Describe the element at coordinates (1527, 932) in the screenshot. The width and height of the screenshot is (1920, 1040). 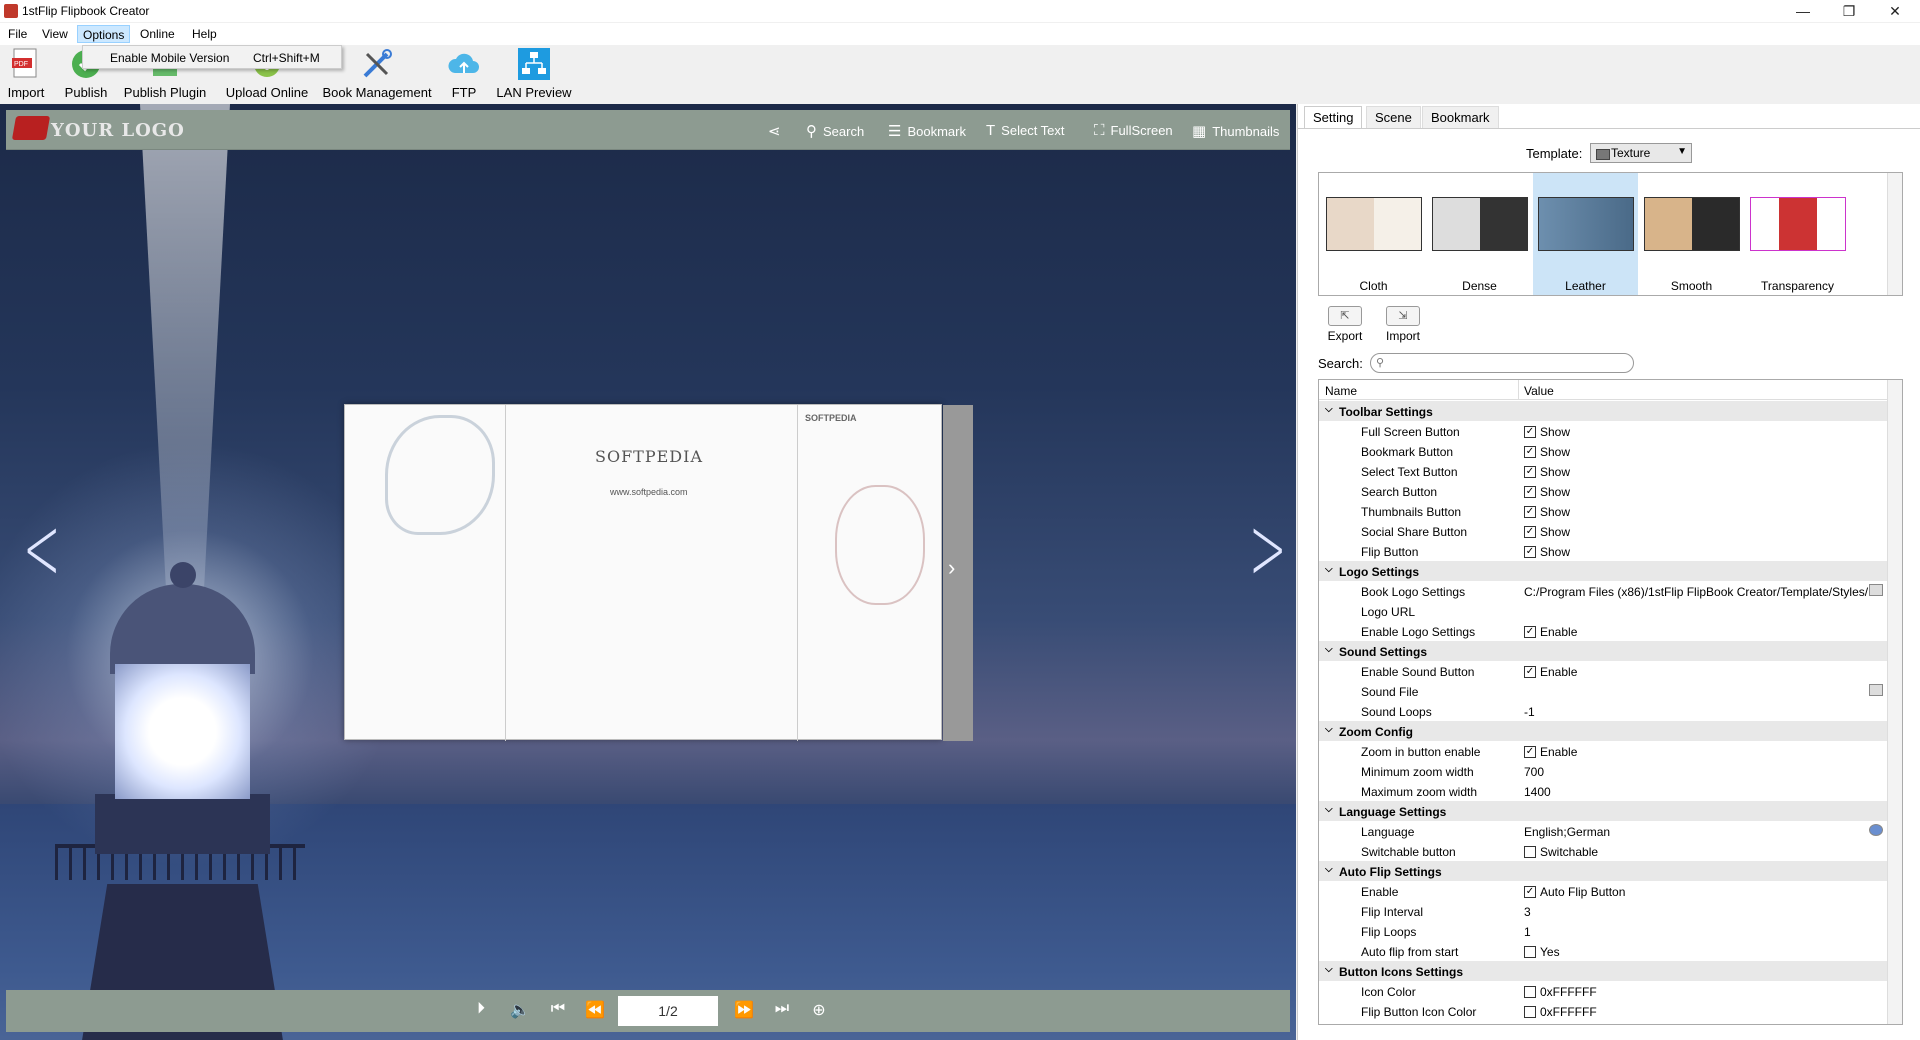
I see `property-value-cell: 1` at that location.